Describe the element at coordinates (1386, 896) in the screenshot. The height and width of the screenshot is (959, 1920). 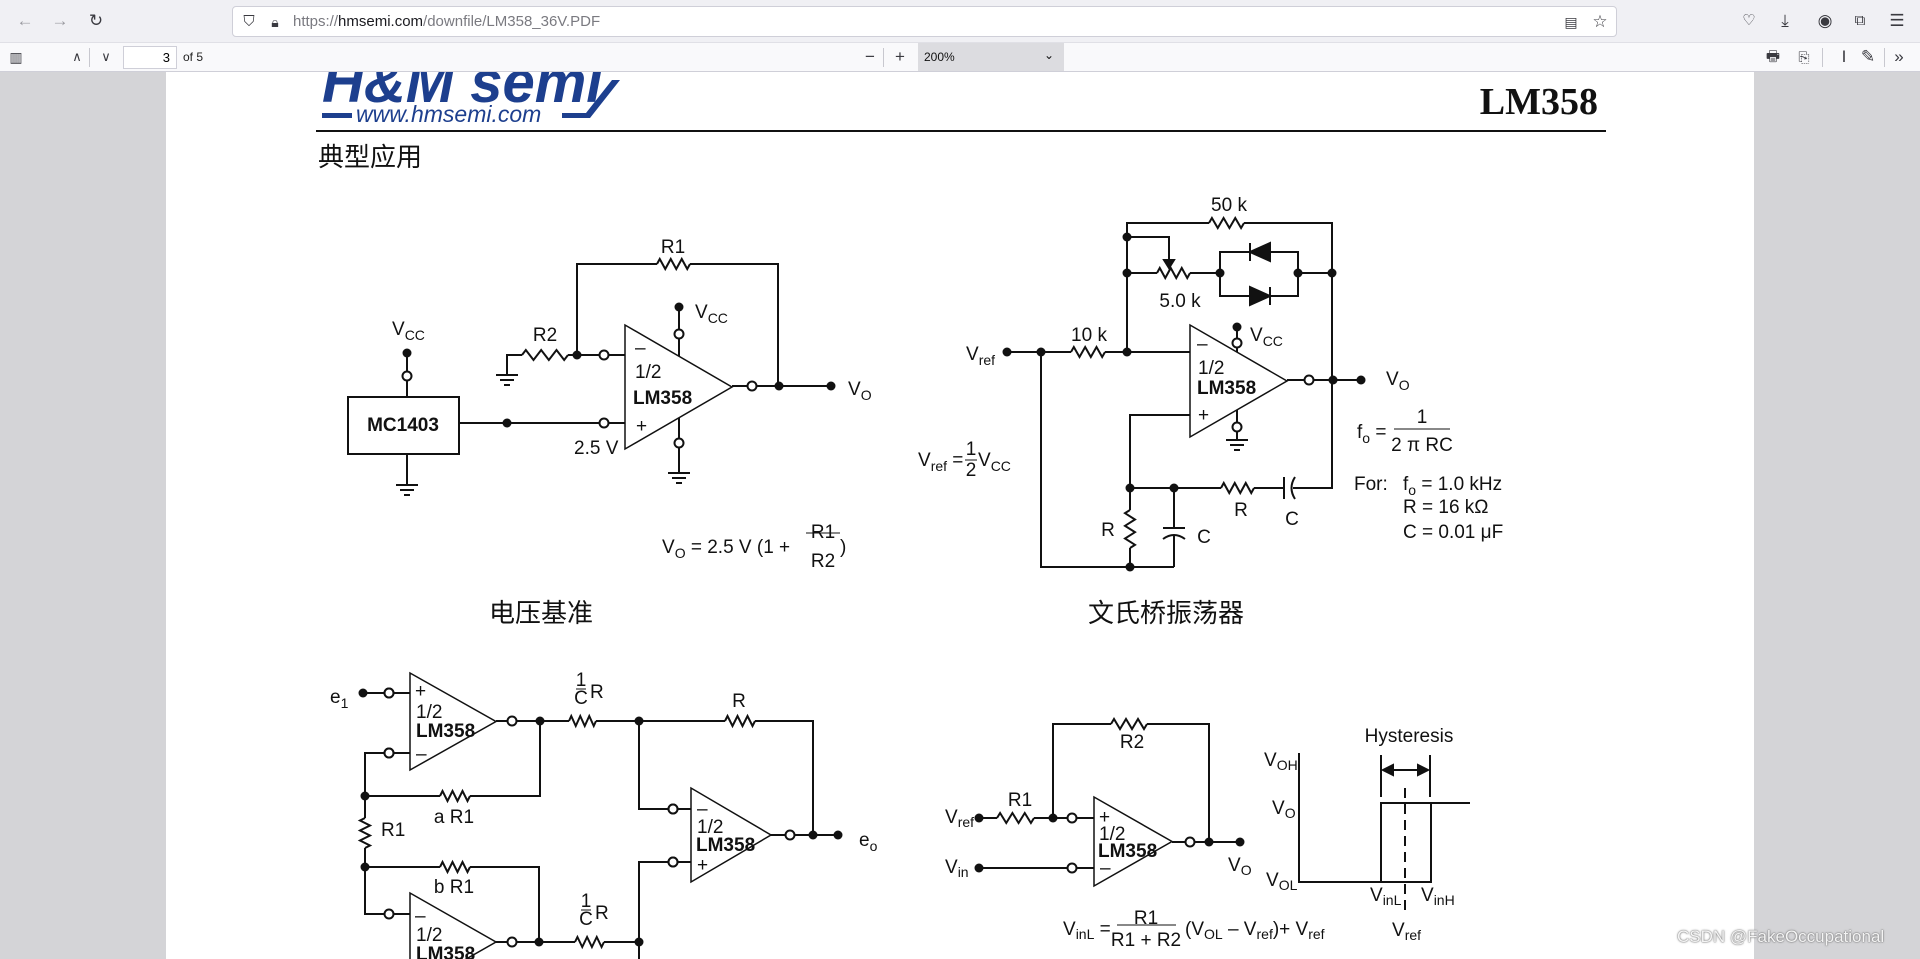
I see `vinl-label: VinL` at that location.